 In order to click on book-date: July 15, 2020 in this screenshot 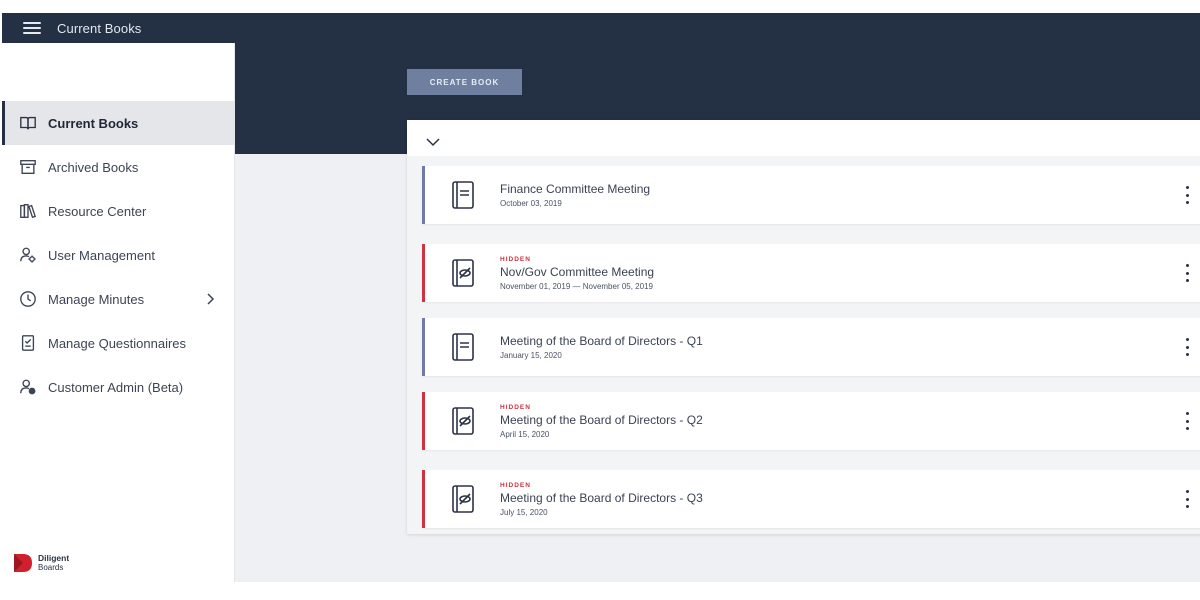, I will do `click(524, 512)`.